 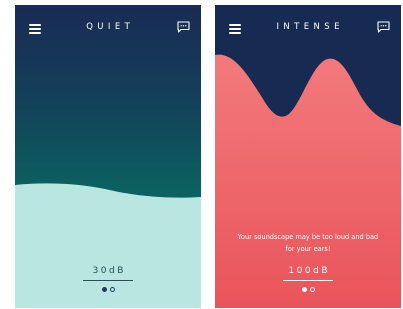 What do you see at coordinates (109, 271) in the screenshot?
I see `decibel-readout: 30dB` at bounding box center [109, 271].